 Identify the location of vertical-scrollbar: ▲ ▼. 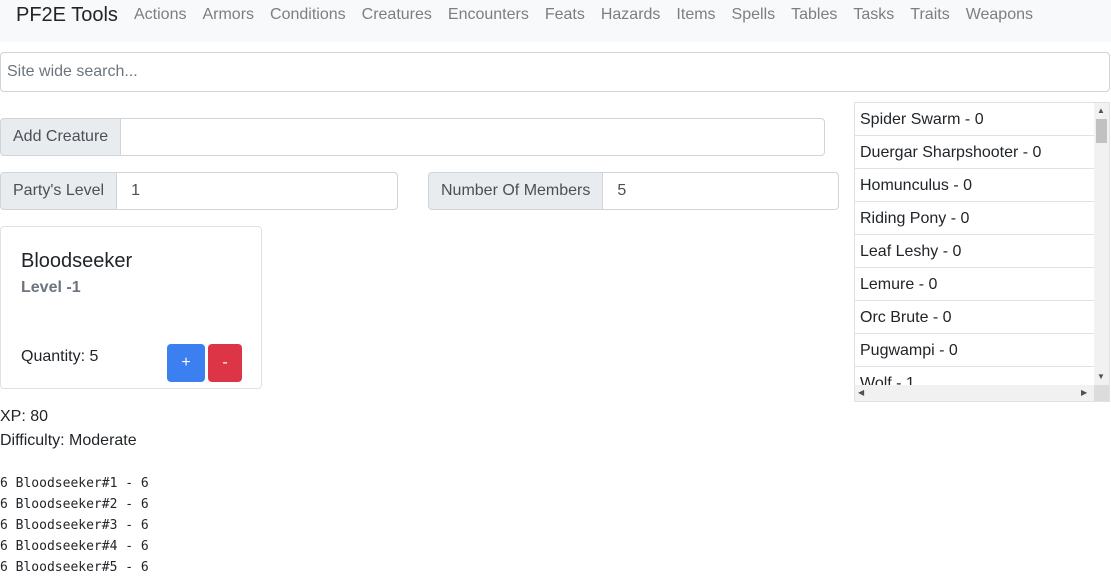
(1101, 244).